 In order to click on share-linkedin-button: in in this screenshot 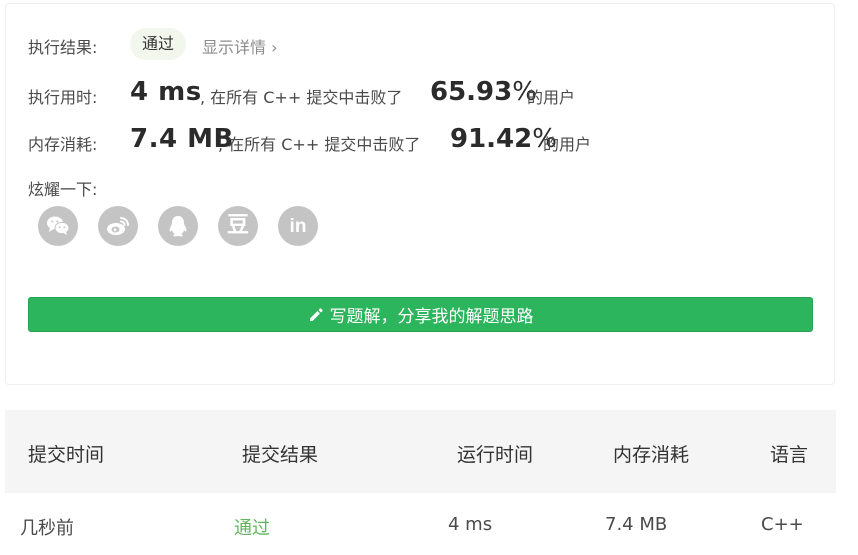, I will do `click(298, 226)`.